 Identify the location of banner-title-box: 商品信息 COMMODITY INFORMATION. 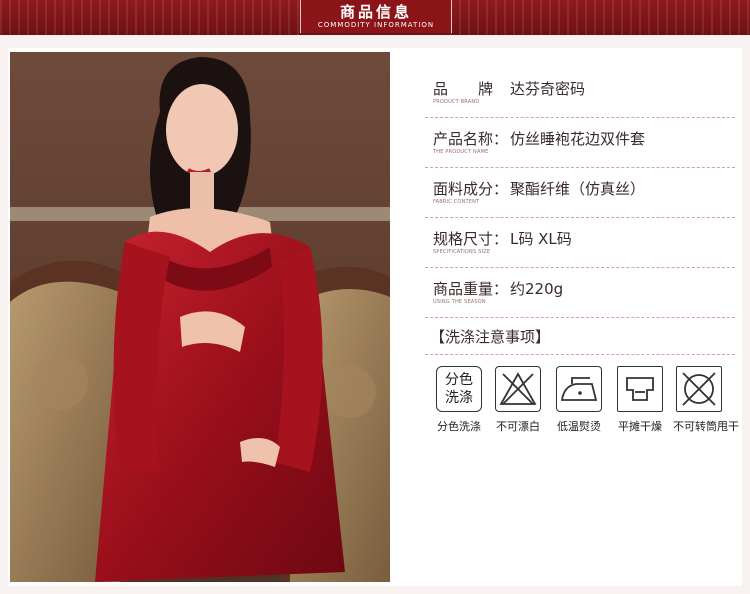
(376, 16).